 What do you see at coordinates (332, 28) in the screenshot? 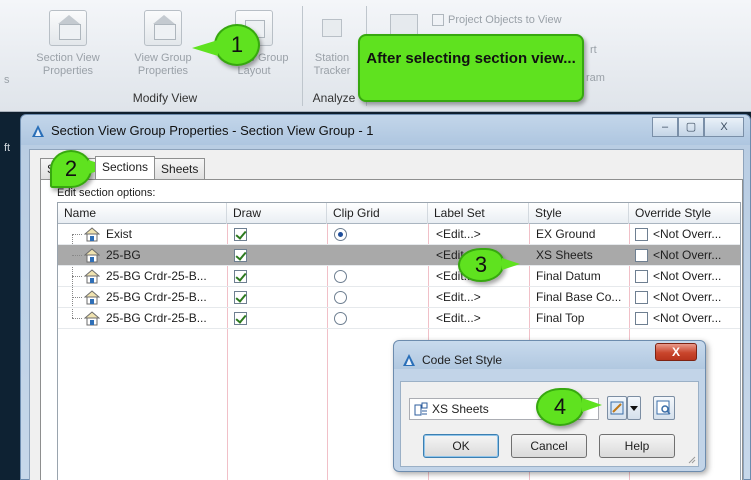
I see `station-tracker-icon` at bounding box center [332, 28].